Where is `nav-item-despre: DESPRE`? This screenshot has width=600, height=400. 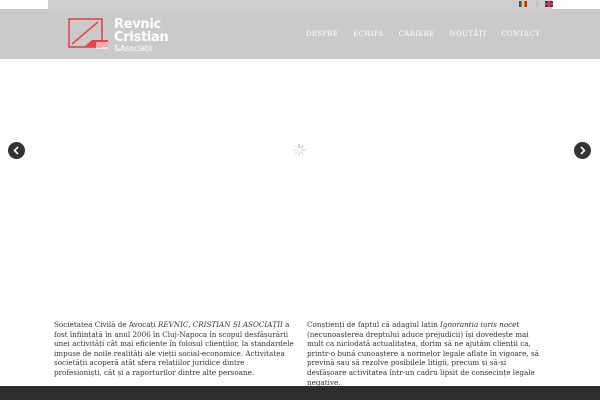 nav-item-despre: DESPRE is located at coordinates (322, 34).